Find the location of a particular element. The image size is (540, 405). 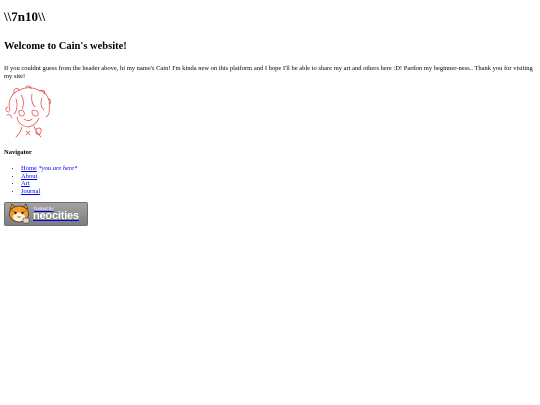

you-are-here-note: *you are here* is located at coordinates (58, 168).